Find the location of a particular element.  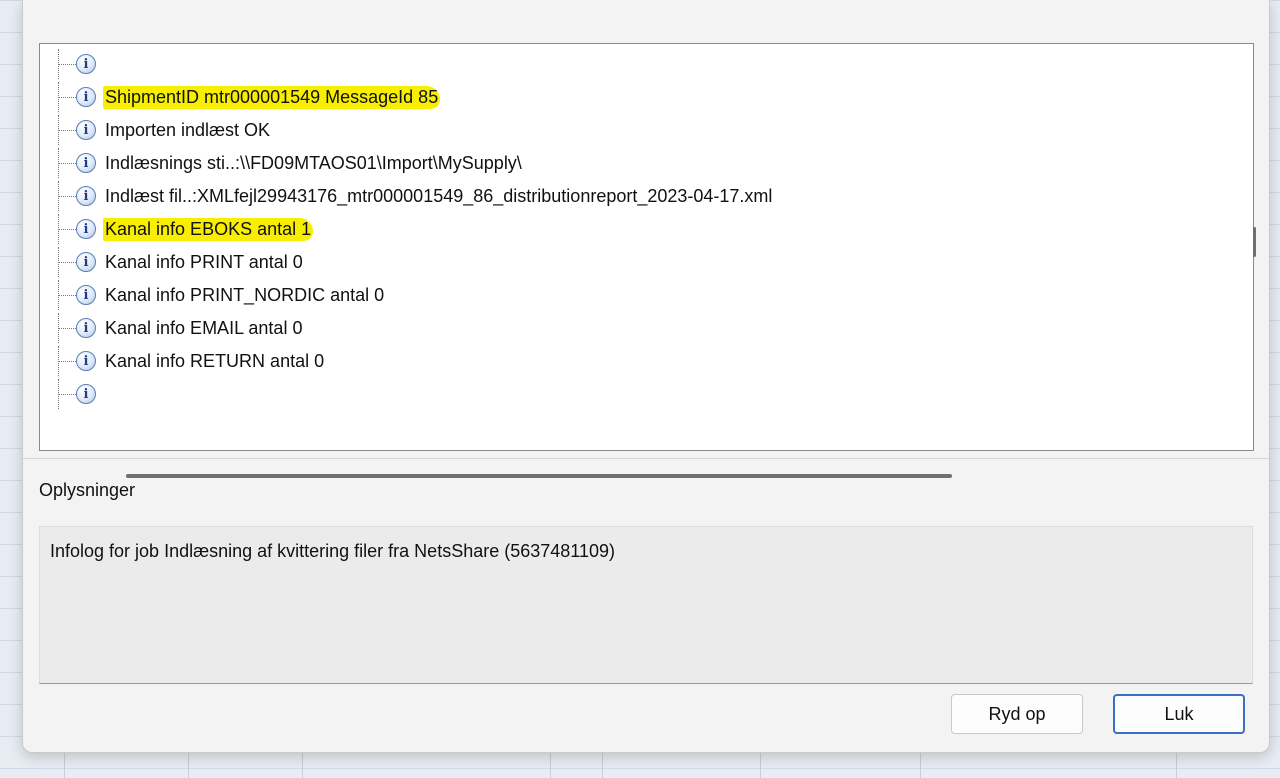

tree-item: i Kanal info EMAIL antal 0 is located at coordinates (636, 328).